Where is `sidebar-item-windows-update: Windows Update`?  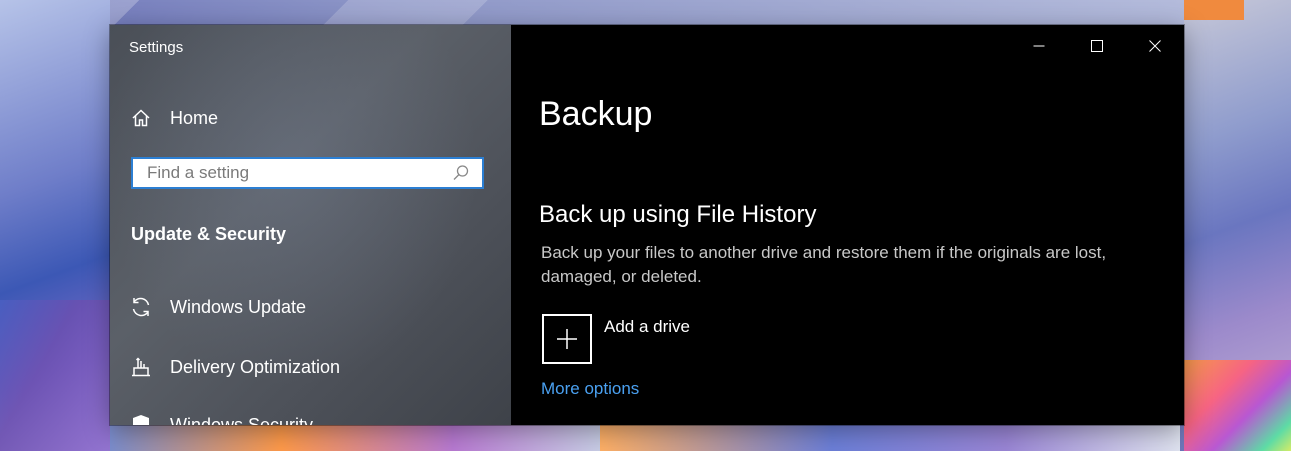 sidebar-item-windows-update: Windows Update is located at coordinates (218, 307).